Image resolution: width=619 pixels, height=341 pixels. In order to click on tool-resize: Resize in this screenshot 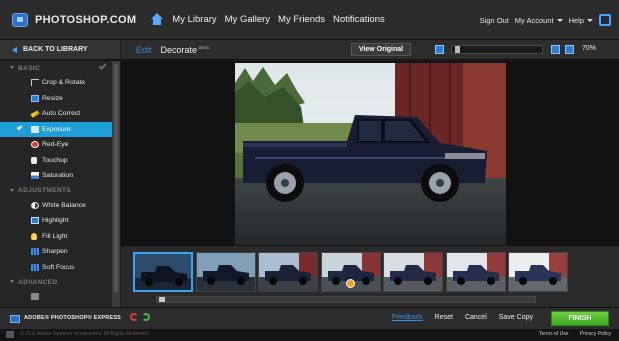, I will do `click(60, 99)`.